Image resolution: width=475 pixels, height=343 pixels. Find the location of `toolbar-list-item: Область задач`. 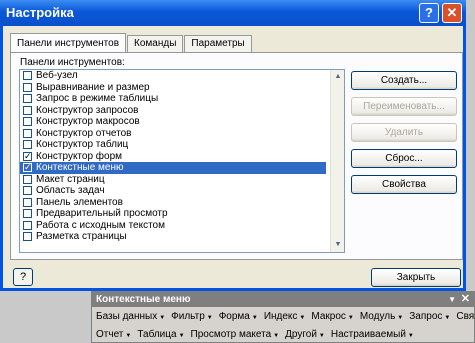

toolbar-list-item: Область задач is located at coordinates (182, 191).